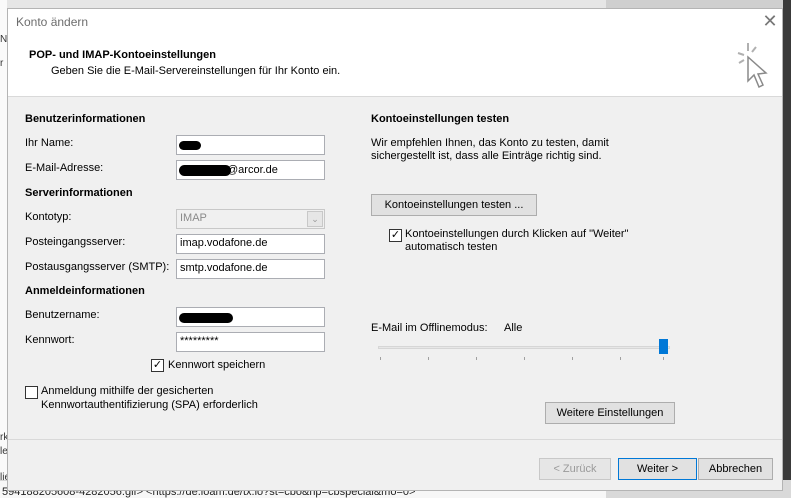  I want to click on email-domain: @arcor.de, so click(252, 170).